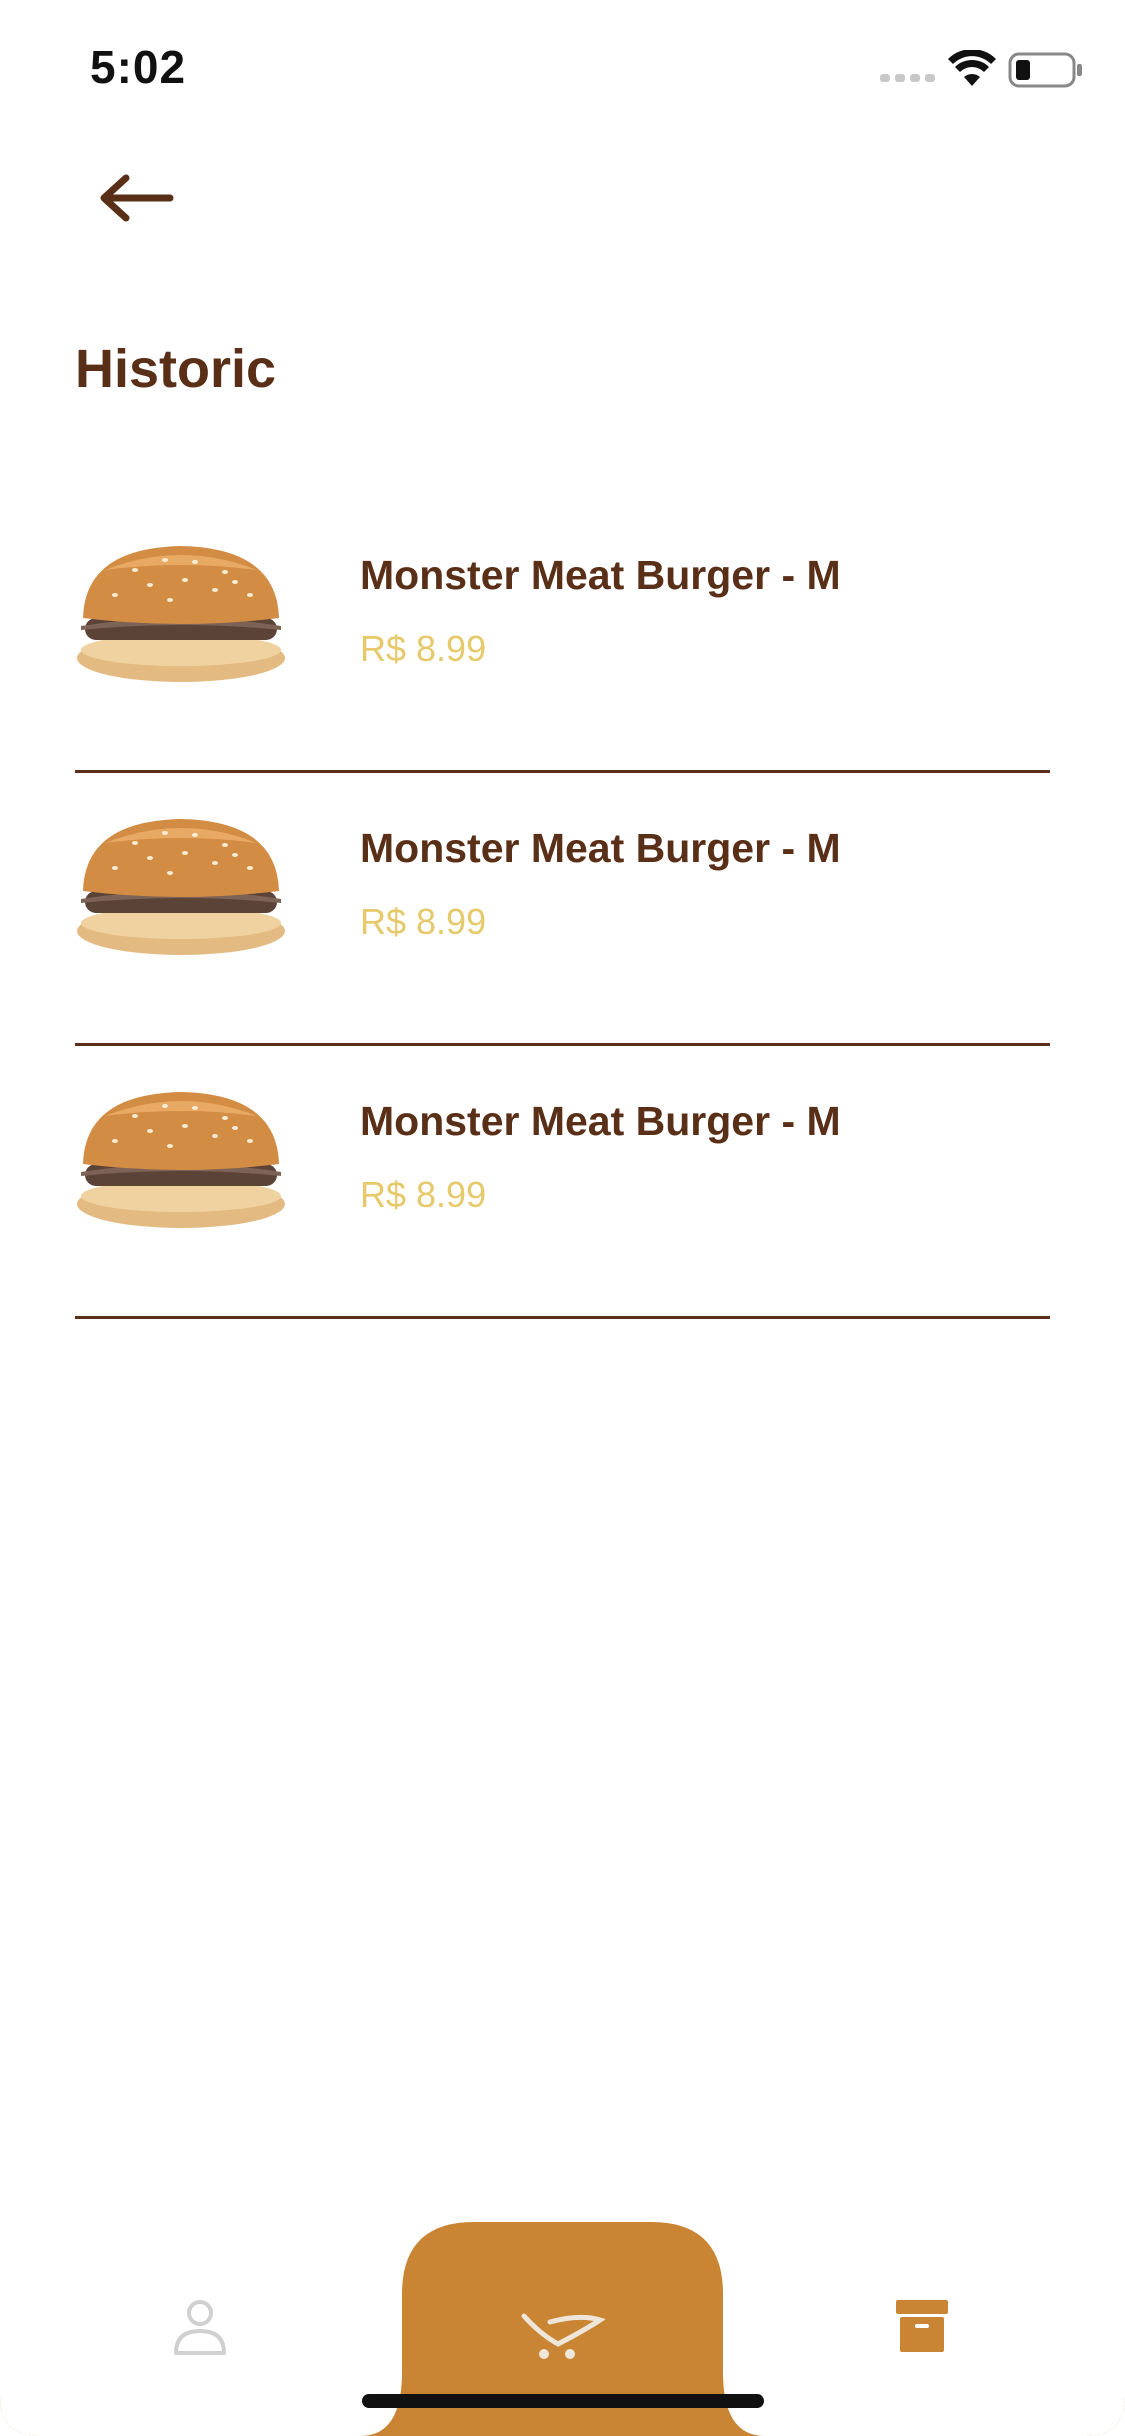 Image resolution: width=1125 pixels, height=2436 pixels. I want to click on archive-icon, so click(922, 2326).